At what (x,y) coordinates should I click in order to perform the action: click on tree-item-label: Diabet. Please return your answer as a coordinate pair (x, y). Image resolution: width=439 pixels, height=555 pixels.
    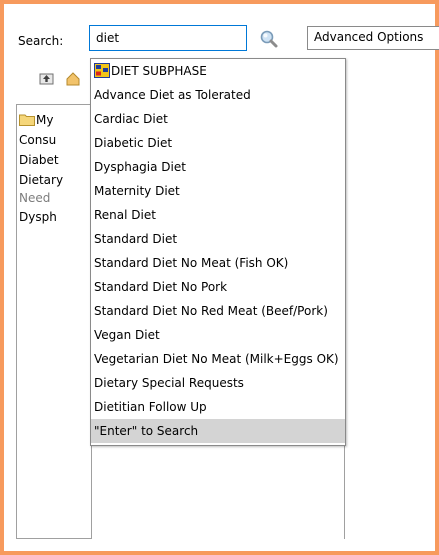
    Looking at the image, I should click on (39, 160).